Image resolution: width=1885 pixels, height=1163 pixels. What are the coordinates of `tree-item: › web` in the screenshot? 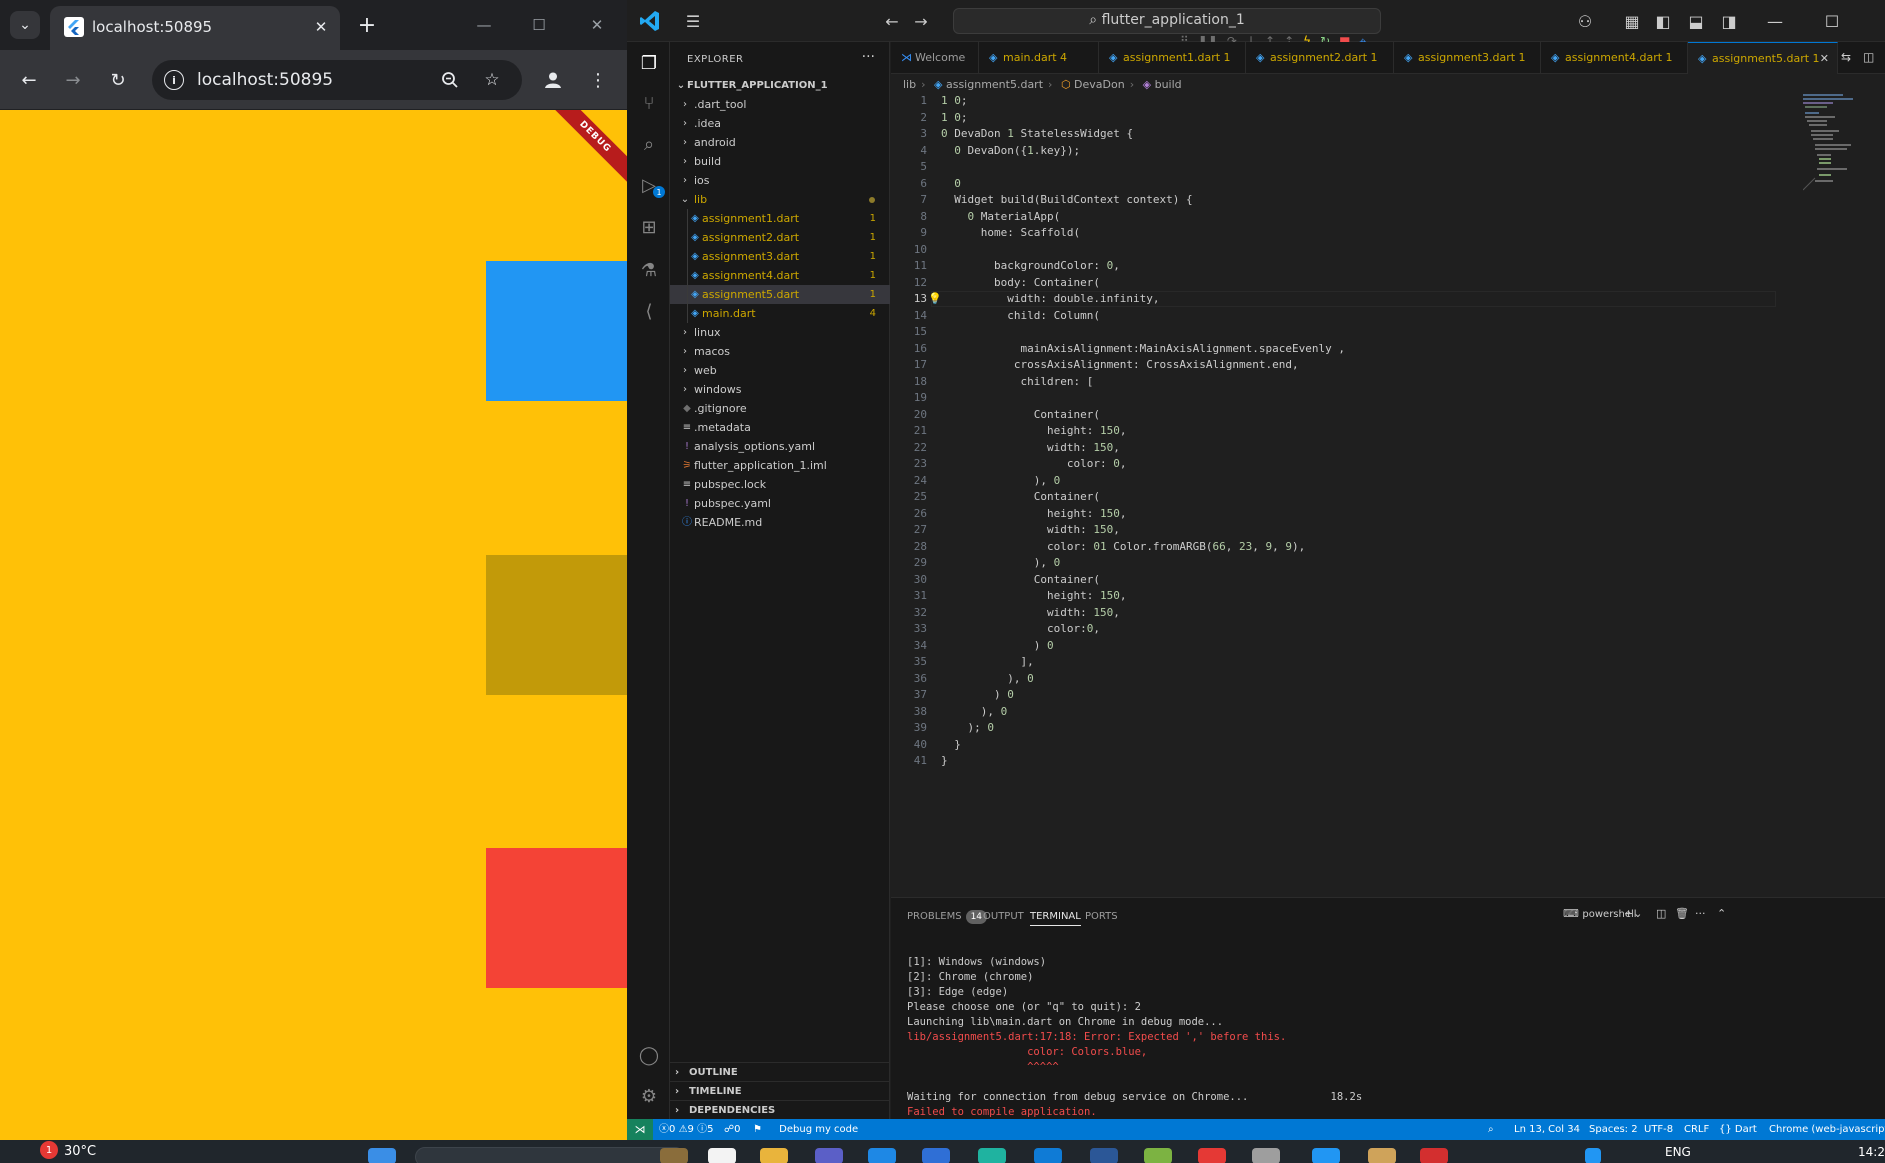 It's located at (780, 370).